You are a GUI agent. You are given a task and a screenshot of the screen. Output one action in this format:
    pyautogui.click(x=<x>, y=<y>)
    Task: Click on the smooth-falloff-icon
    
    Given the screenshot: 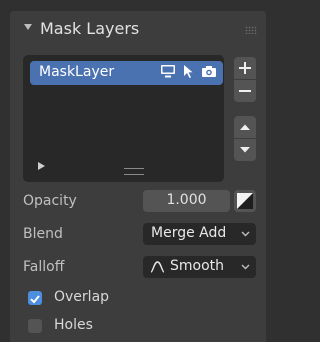 What is the action you would take?
    pyautogui.click(x=157, y=267)
    